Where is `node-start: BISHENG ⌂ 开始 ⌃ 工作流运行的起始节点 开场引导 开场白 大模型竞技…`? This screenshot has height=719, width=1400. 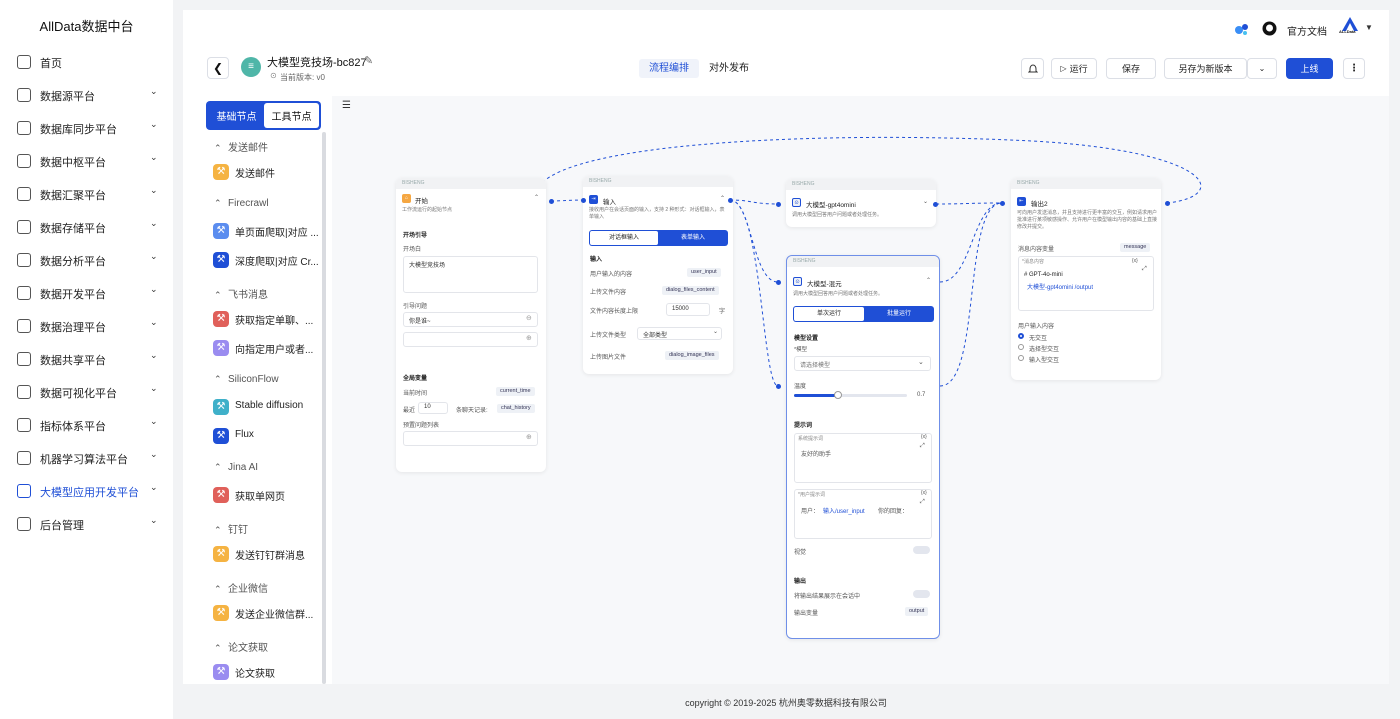 node-start: BISHENG ⌂ 开始 ⌃ 工作流运行的起始节点 开场引导 开场白 大模型竞技… is located at coordinates (471, 325).